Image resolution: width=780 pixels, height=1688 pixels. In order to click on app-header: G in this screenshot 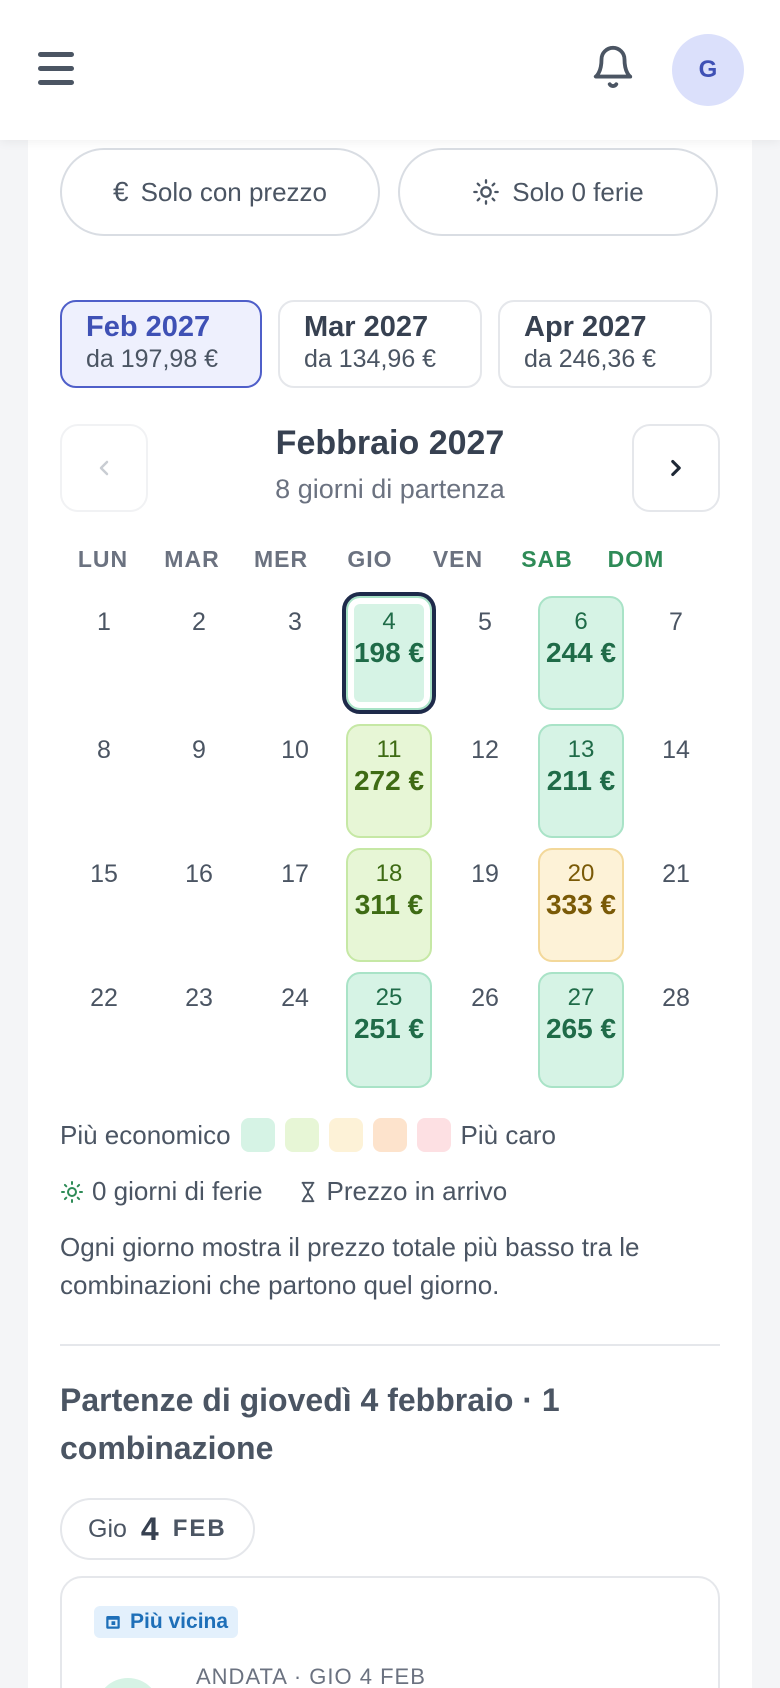, I will do `click(390, 70)`.